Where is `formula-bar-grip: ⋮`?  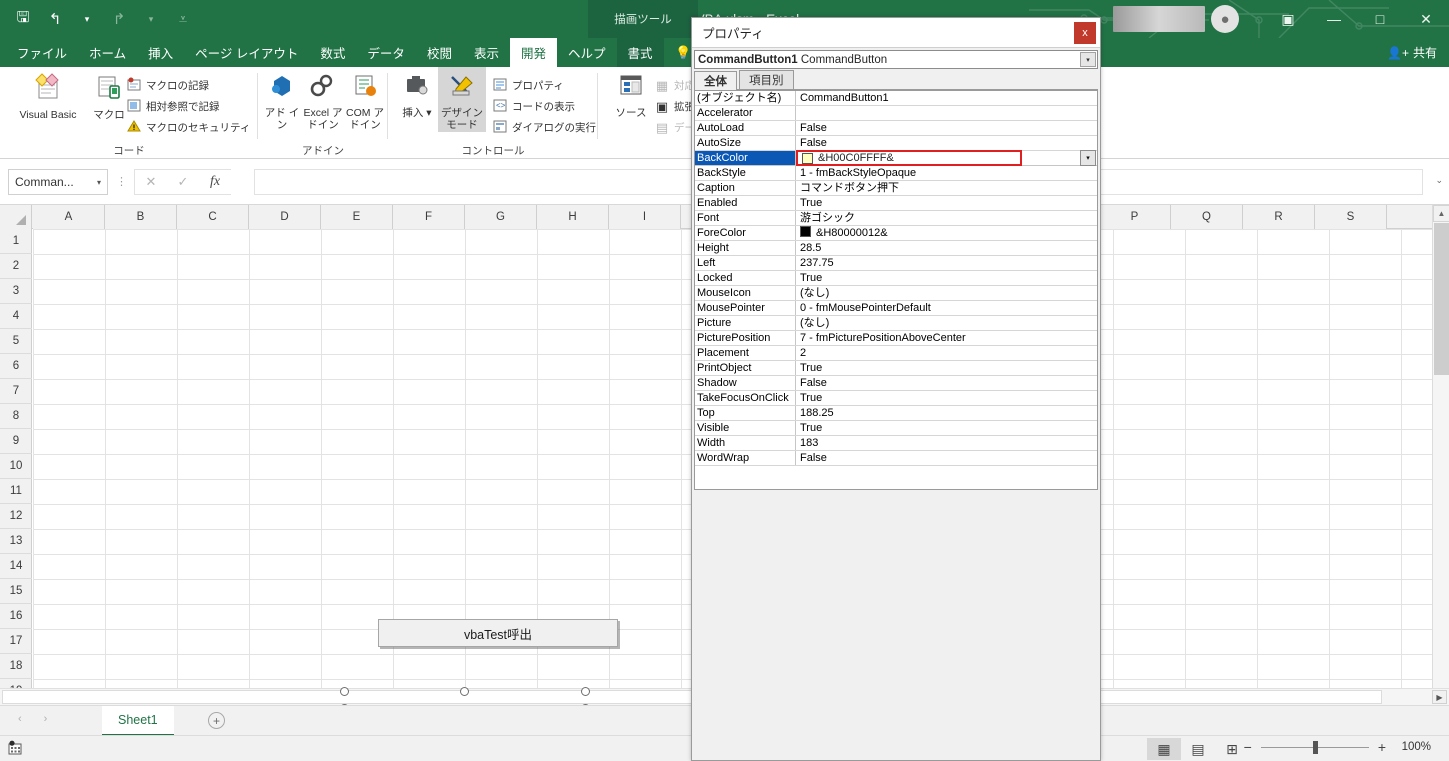 formula-bar-grip: ⋮ is located at coordinates (121, 181).